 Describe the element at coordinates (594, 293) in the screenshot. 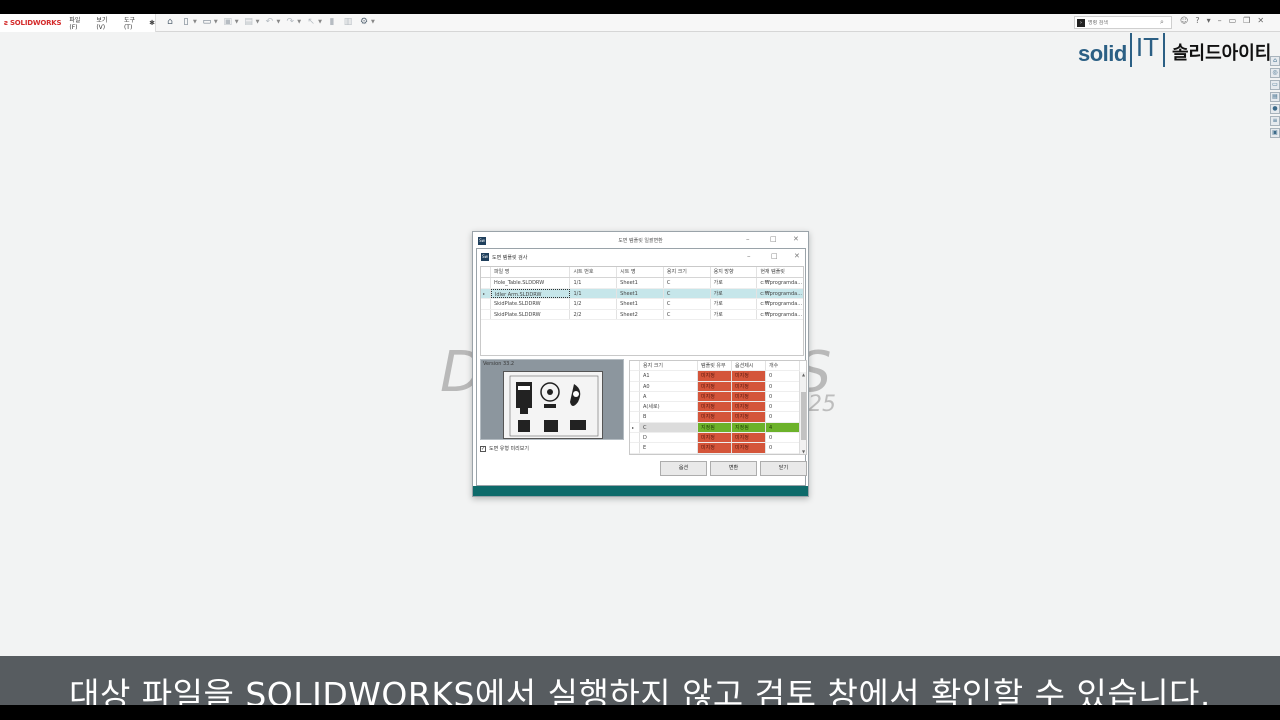

I see `table-cell: 1/1` at that location.